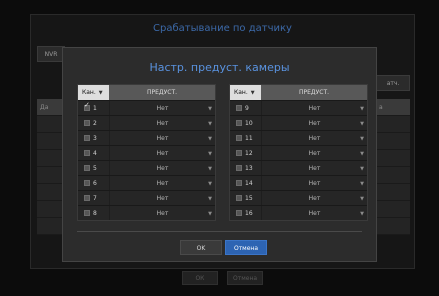  What do you see at coordinates (222, 28) in the screenshot?
I see `background-title: Срабатывание по датчику` at bounding box center [222, 28].